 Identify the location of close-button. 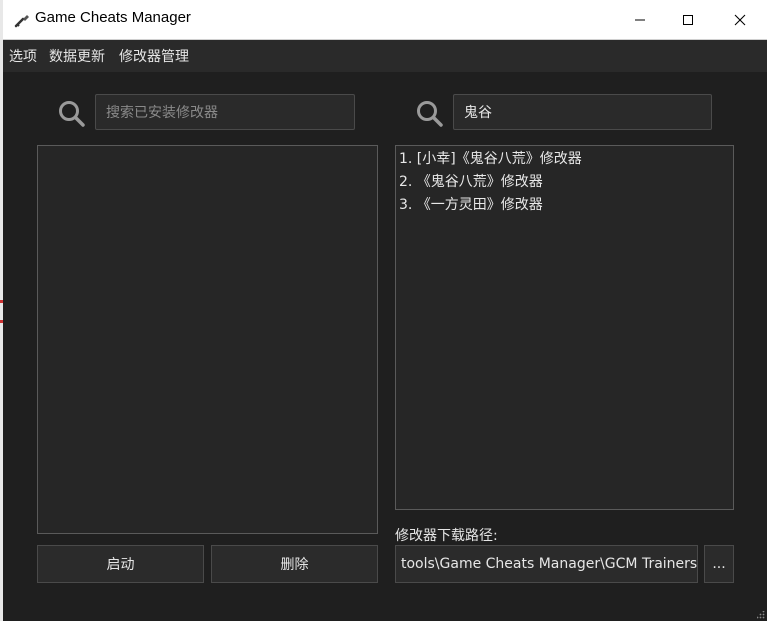
(740, 19).